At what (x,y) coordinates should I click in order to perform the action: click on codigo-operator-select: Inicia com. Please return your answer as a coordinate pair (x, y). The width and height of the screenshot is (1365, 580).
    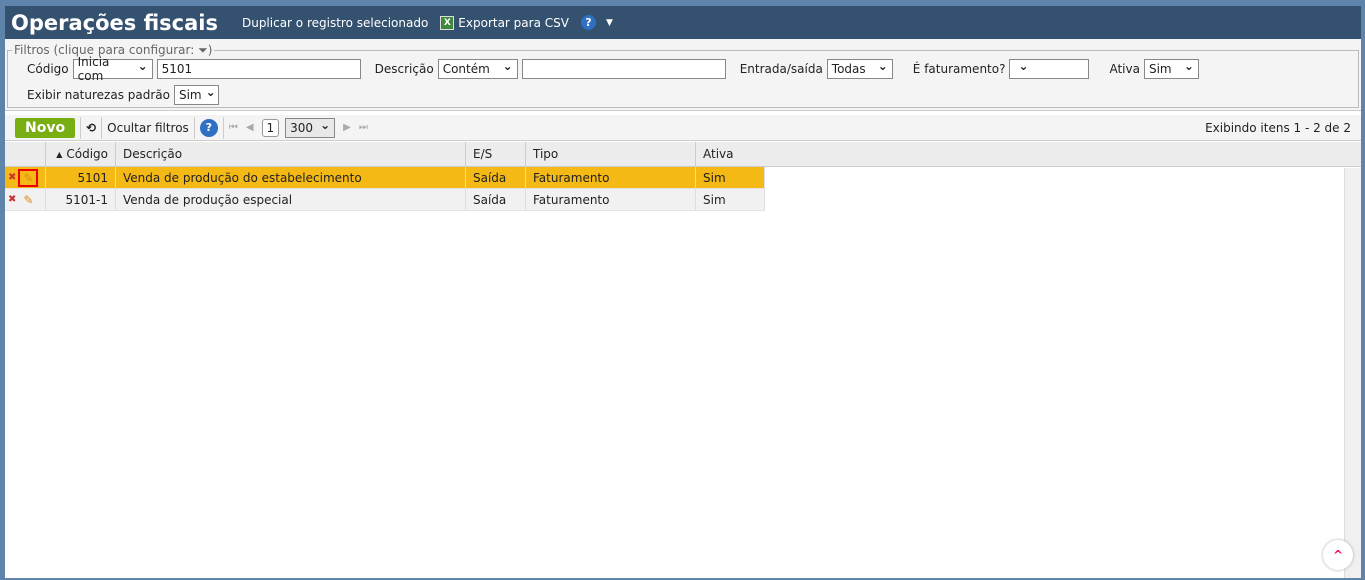
    Looking at the image, I should click on (112, 69).